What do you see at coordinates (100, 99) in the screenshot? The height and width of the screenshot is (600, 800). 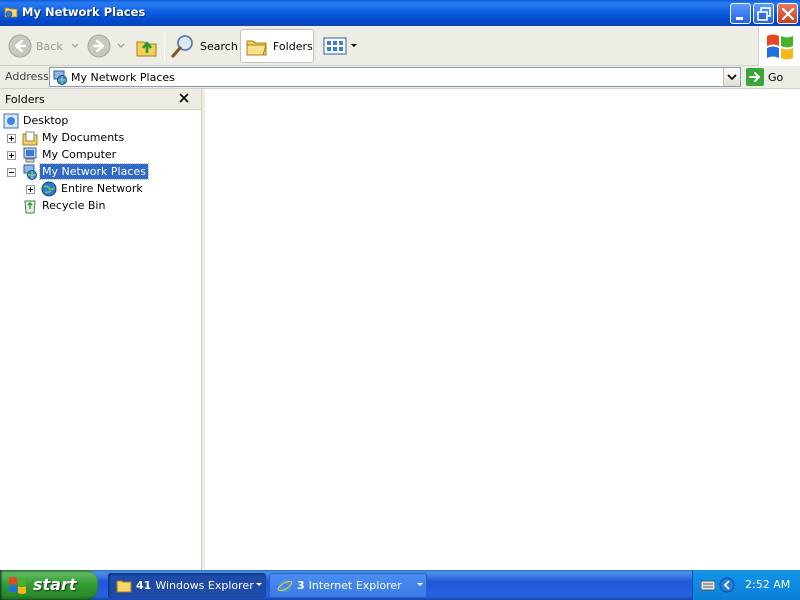 I see `folders-pane-header: Folders` at bounding box center [100, 99].